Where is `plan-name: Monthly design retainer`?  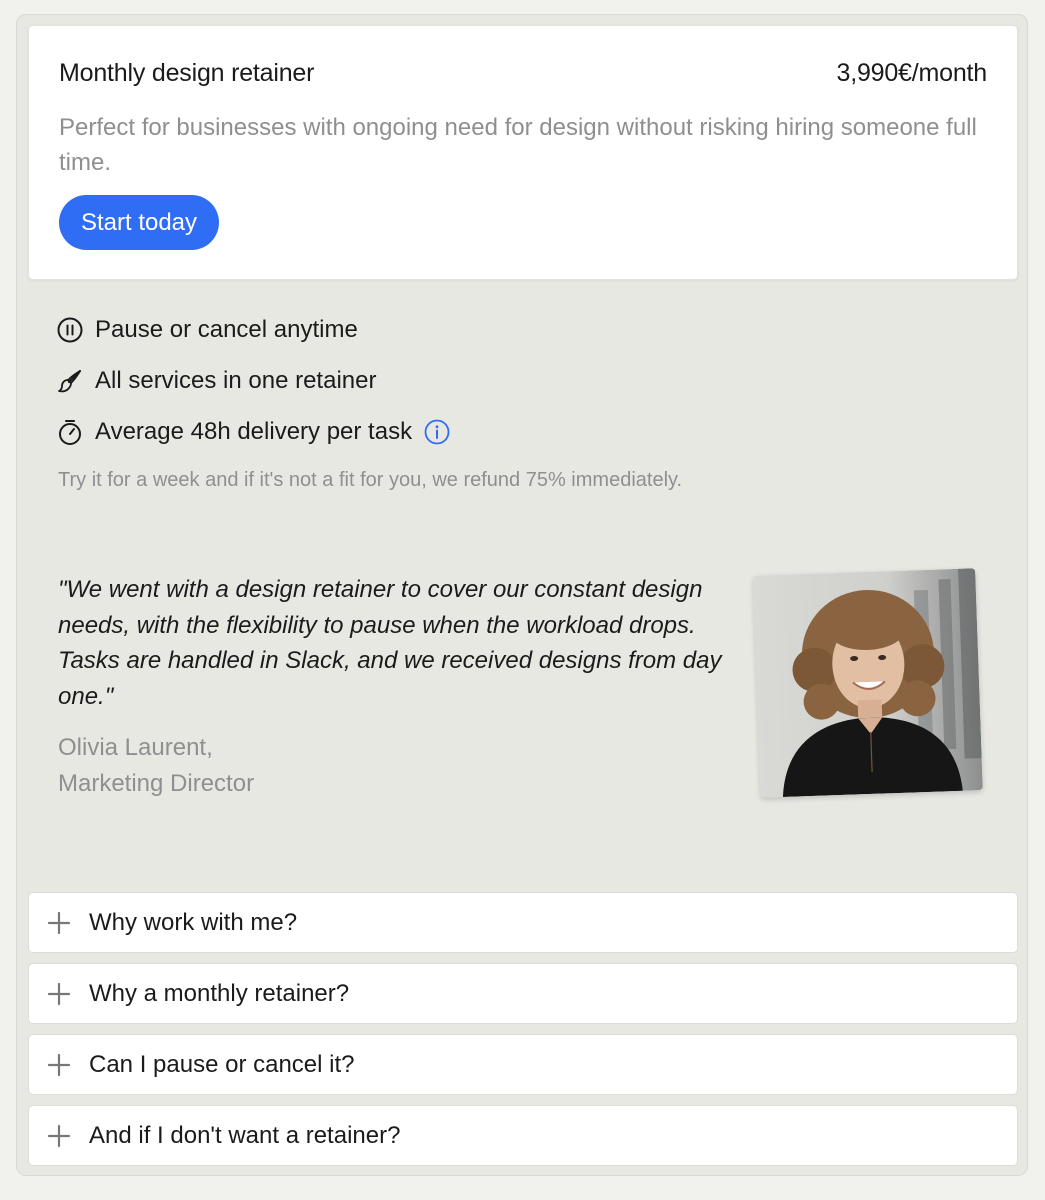
plan-name: Monthly design retainer is located at coordinates (187, 73).